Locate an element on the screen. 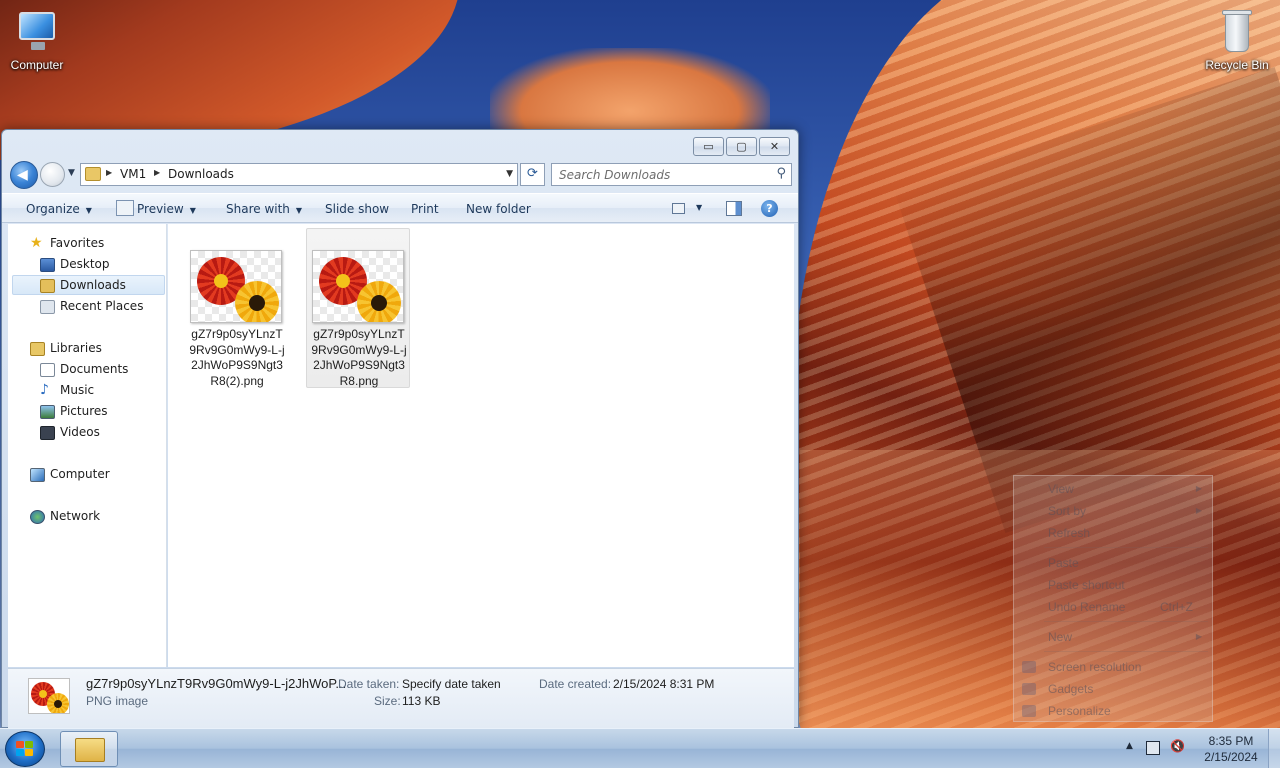  background-rock-mid is located at coordinates (630, 93).